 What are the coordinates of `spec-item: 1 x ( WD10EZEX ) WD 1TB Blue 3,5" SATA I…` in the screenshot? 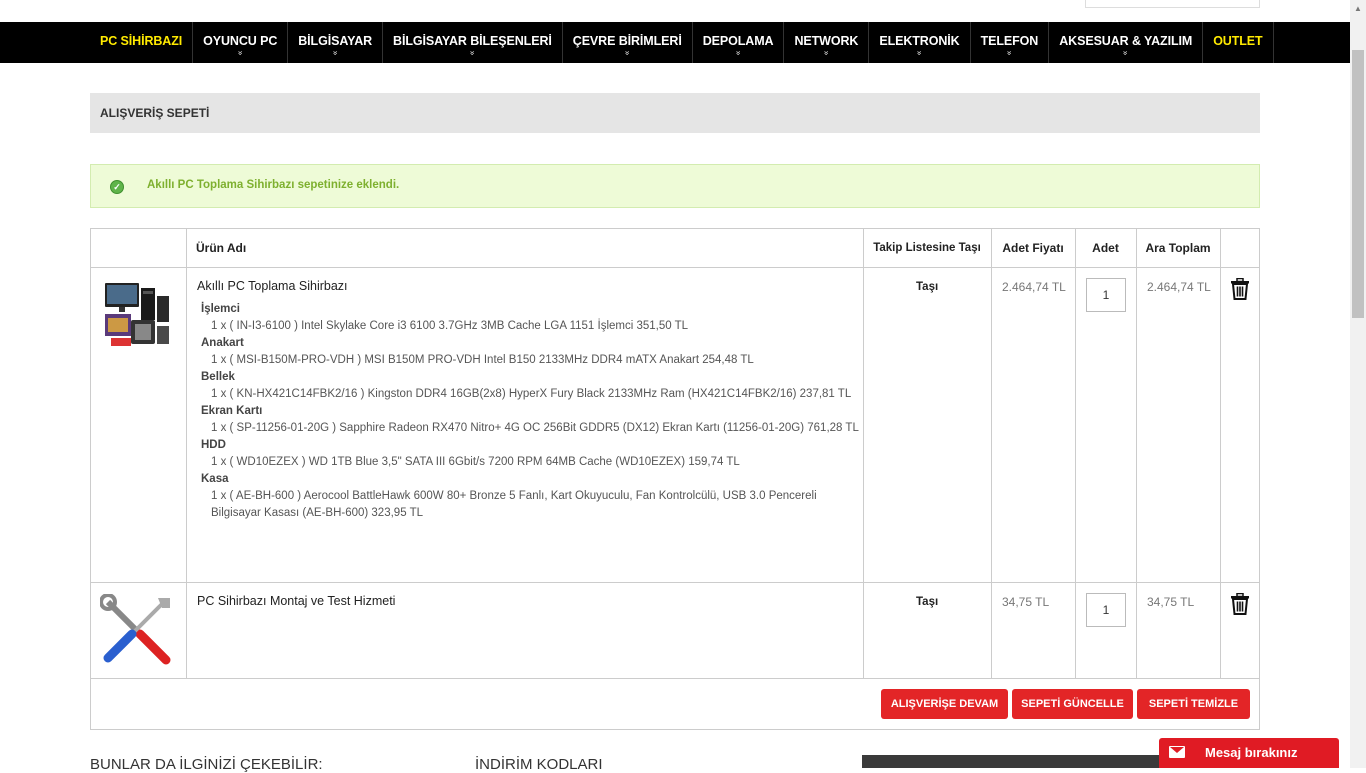 It's located at (475, 462).